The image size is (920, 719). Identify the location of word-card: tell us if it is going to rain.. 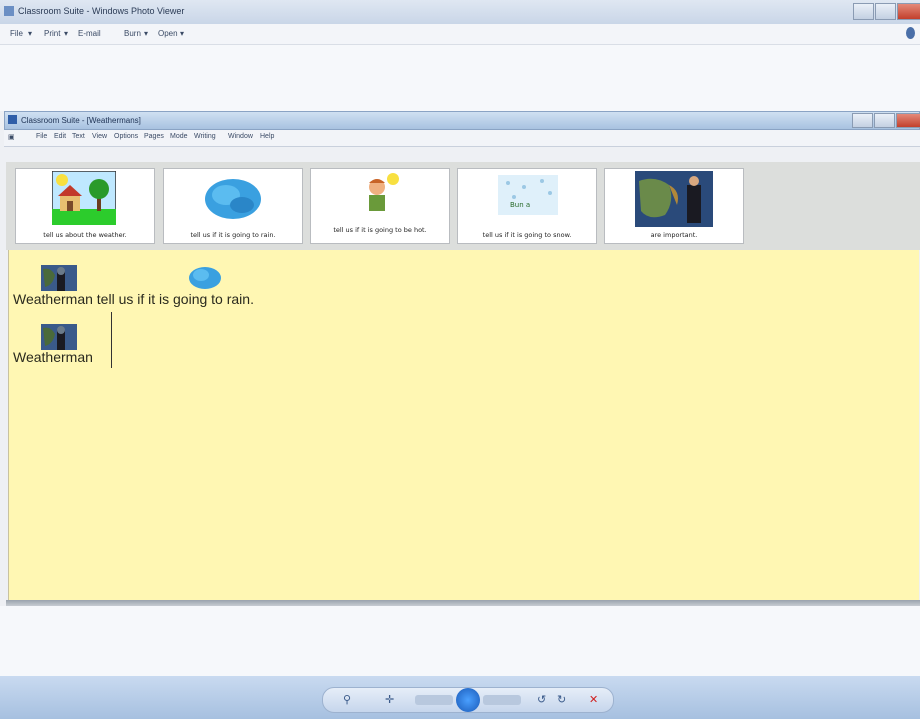
(233, 206).